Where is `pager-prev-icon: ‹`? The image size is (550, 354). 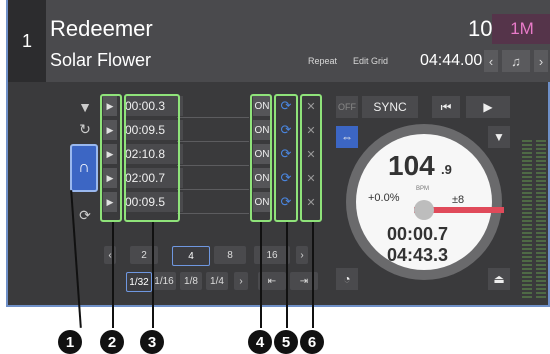
pager-prev-icon: ‹ is located at coordinates (110, 255).